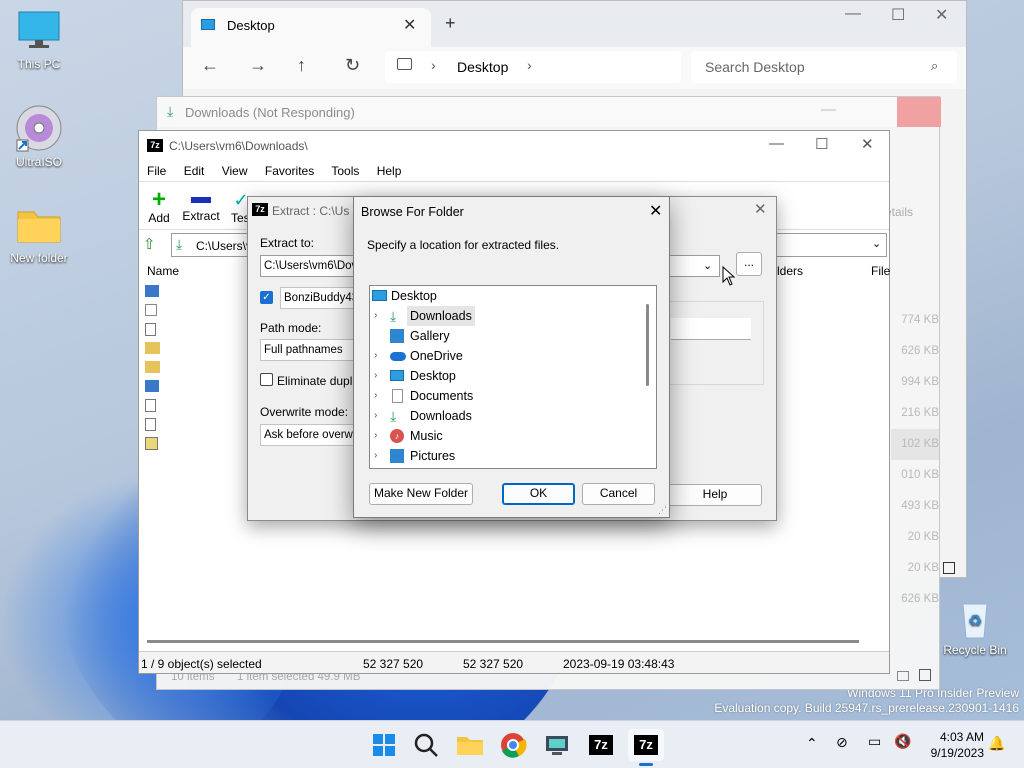 This screenshot has height=768, width=1024. Describe the element at coordinates (505, 376) in the screenshot. I see `tree-item-desktop: › Desktop` at that location.